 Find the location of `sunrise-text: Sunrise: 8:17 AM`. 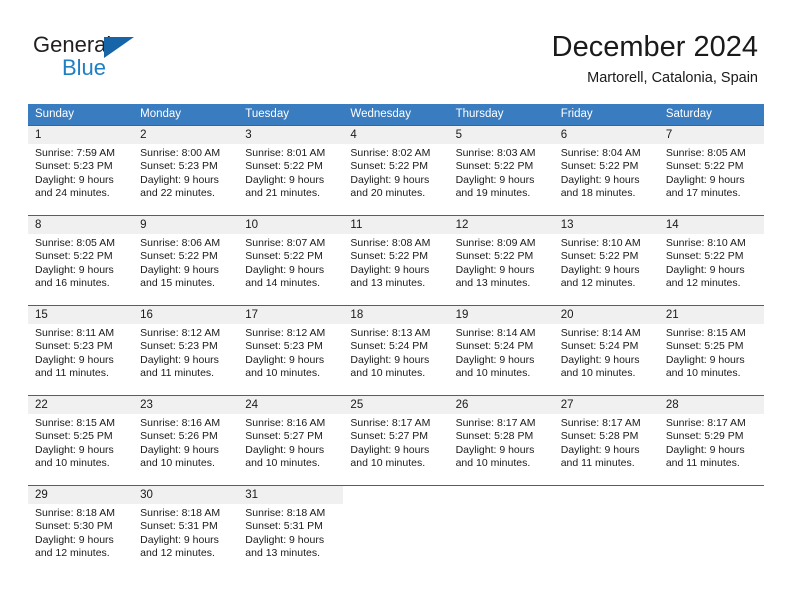

sunrise-text: Sunrise: 8:17 AM is located at coordinates (390, 423).